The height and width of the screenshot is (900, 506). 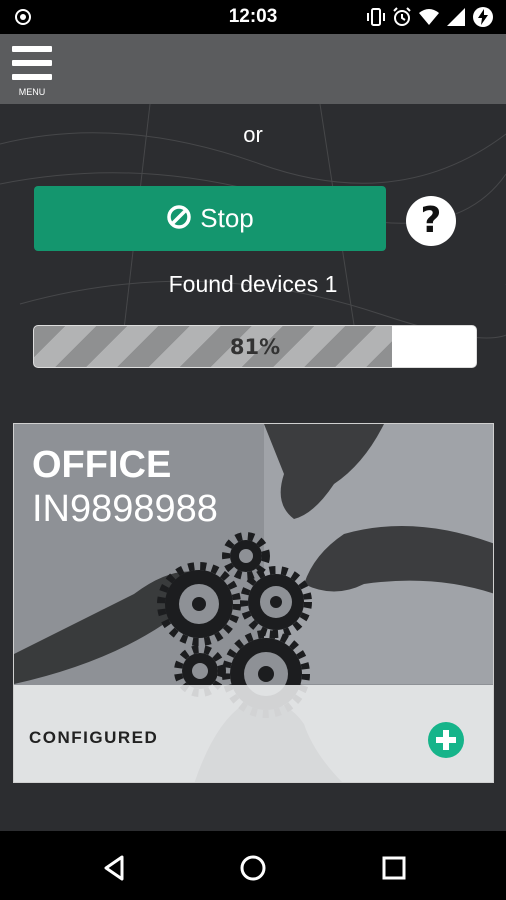 What do you see at coordinates (179, 219) in the screenshot?
I see `stop-circle-icon` at bounding box center [179, 219].